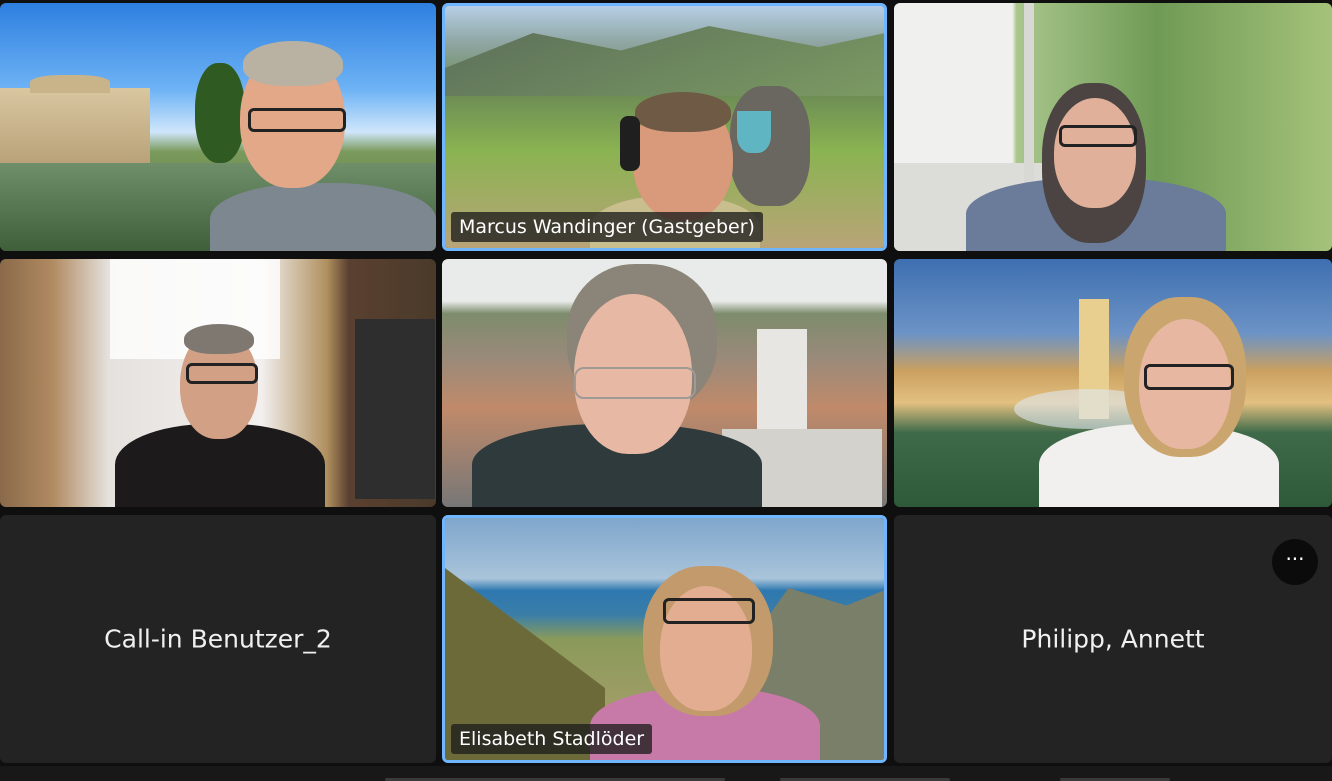 The width and height of the screenshot is (1332, 781). I want to click on participant-name: Marcus Wandinger (Gastgeber), so click(607, 227).